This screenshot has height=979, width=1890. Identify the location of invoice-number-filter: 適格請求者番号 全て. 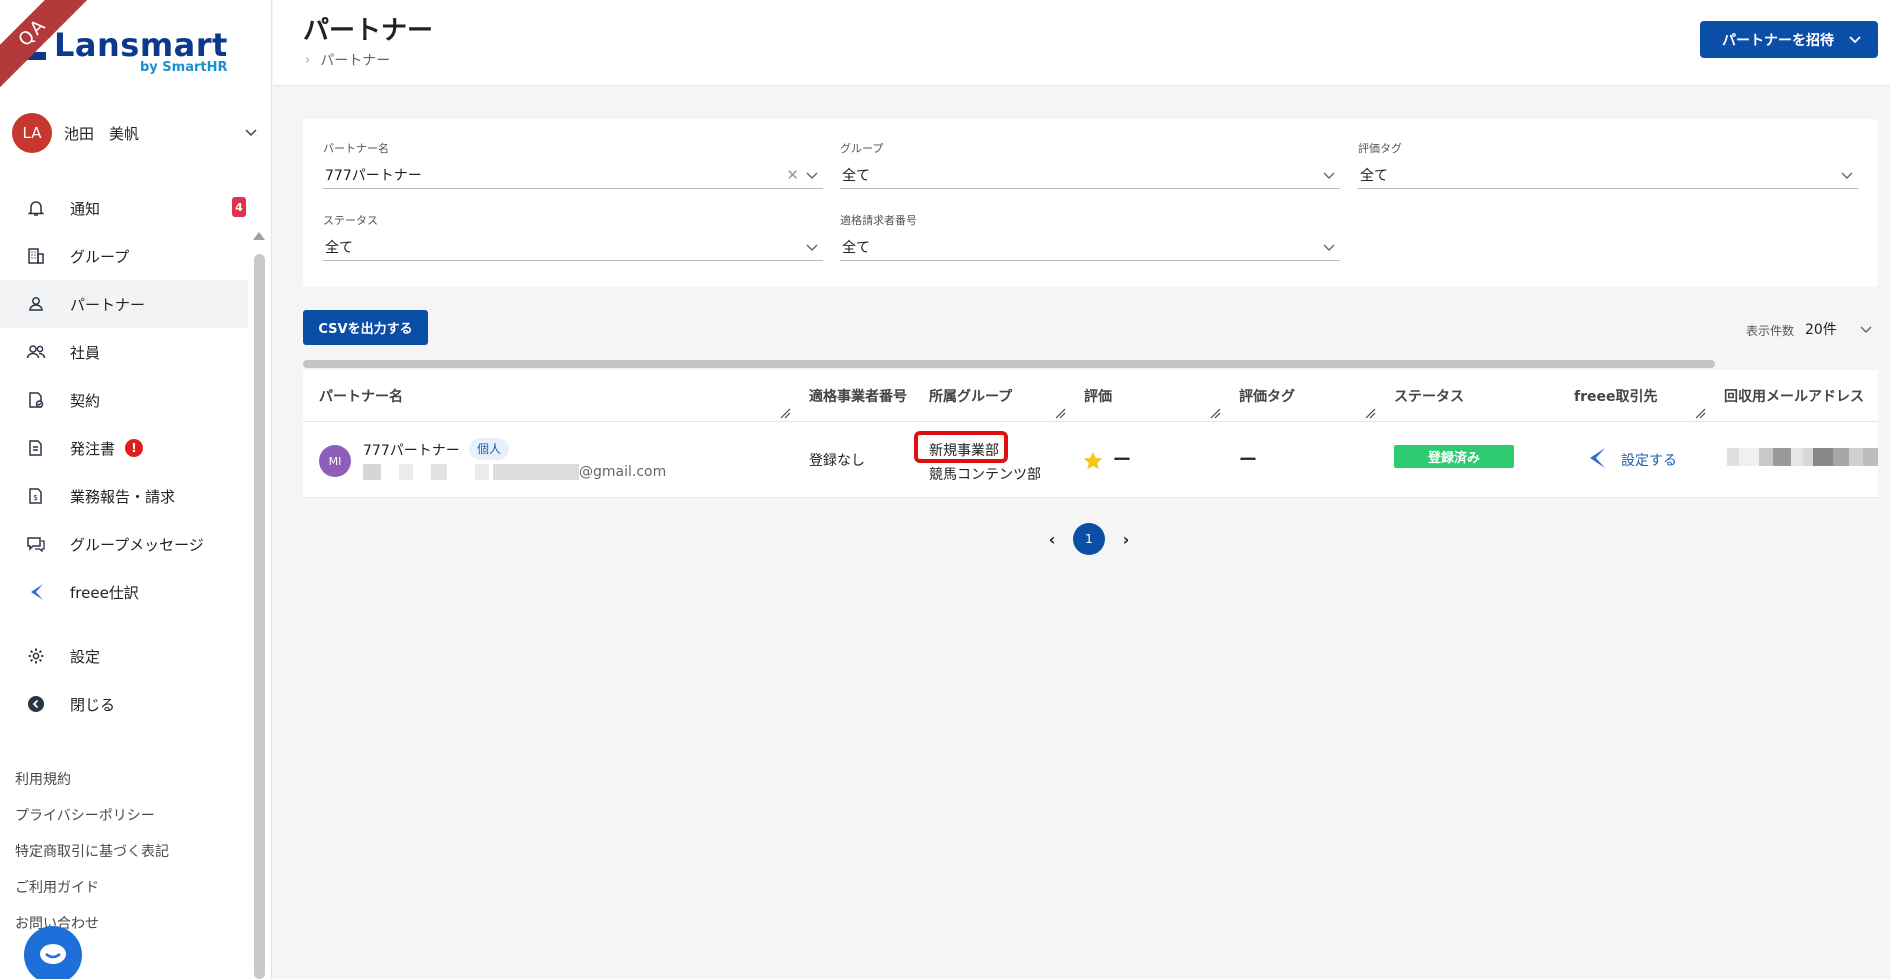
(1090, 237).